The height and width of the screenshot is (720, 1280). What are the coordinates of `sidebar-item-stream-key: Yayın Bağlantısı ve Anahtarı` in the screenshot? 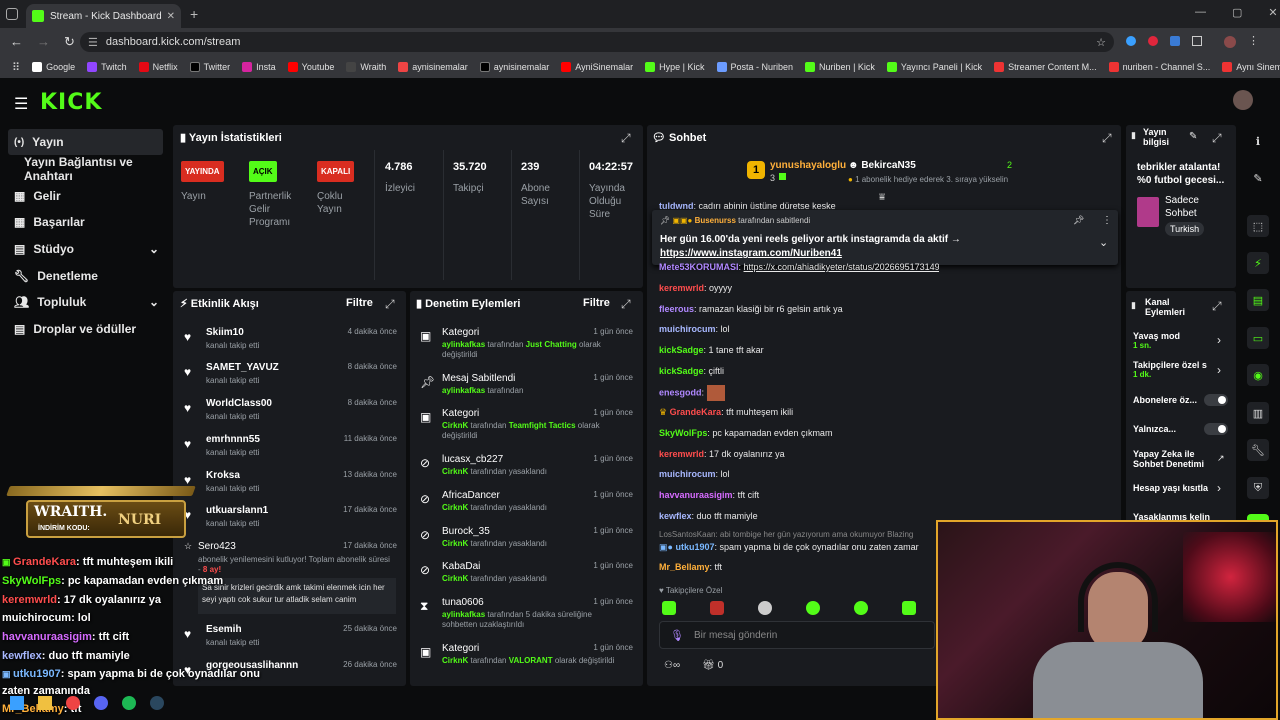 It's located at (98, 169).